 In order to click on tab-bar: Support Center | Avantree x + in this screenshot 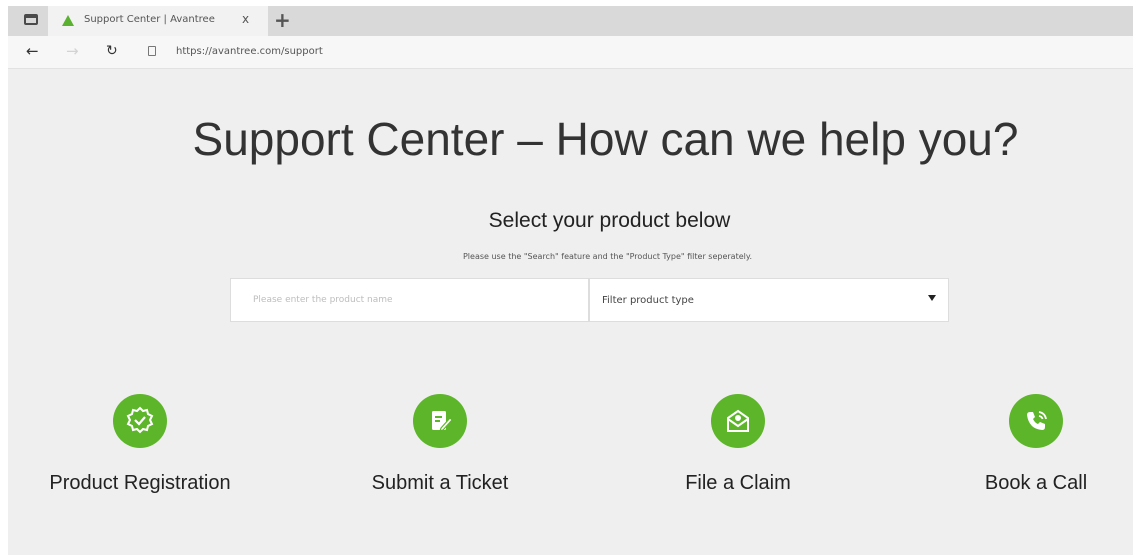, I will do `click(570, 21)`.